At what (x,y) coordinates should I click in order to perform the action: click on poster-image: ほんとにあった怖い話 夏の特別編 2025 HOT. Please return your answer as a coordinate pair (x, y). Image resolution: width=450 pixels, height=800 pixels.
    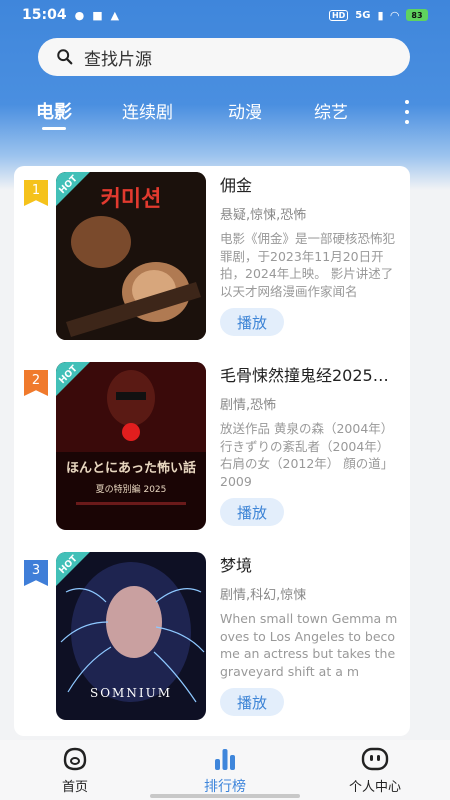
    Looking at the image, I should click on (131, 446).